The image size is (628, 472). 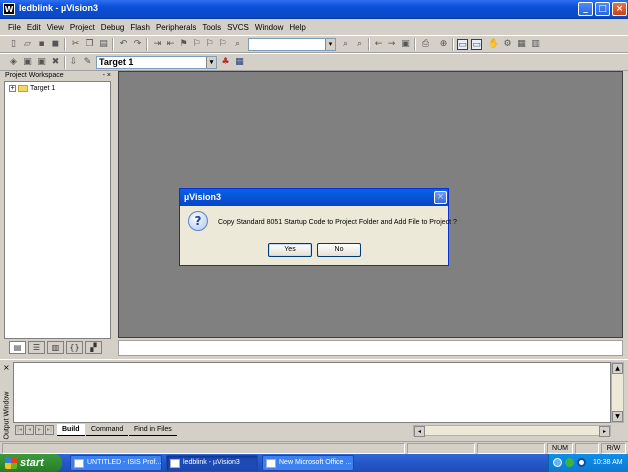 What do you see at coordinates (103, 44) in the screenshot?
I see `paste-icon: ▤` at bounding box center [103, 44].